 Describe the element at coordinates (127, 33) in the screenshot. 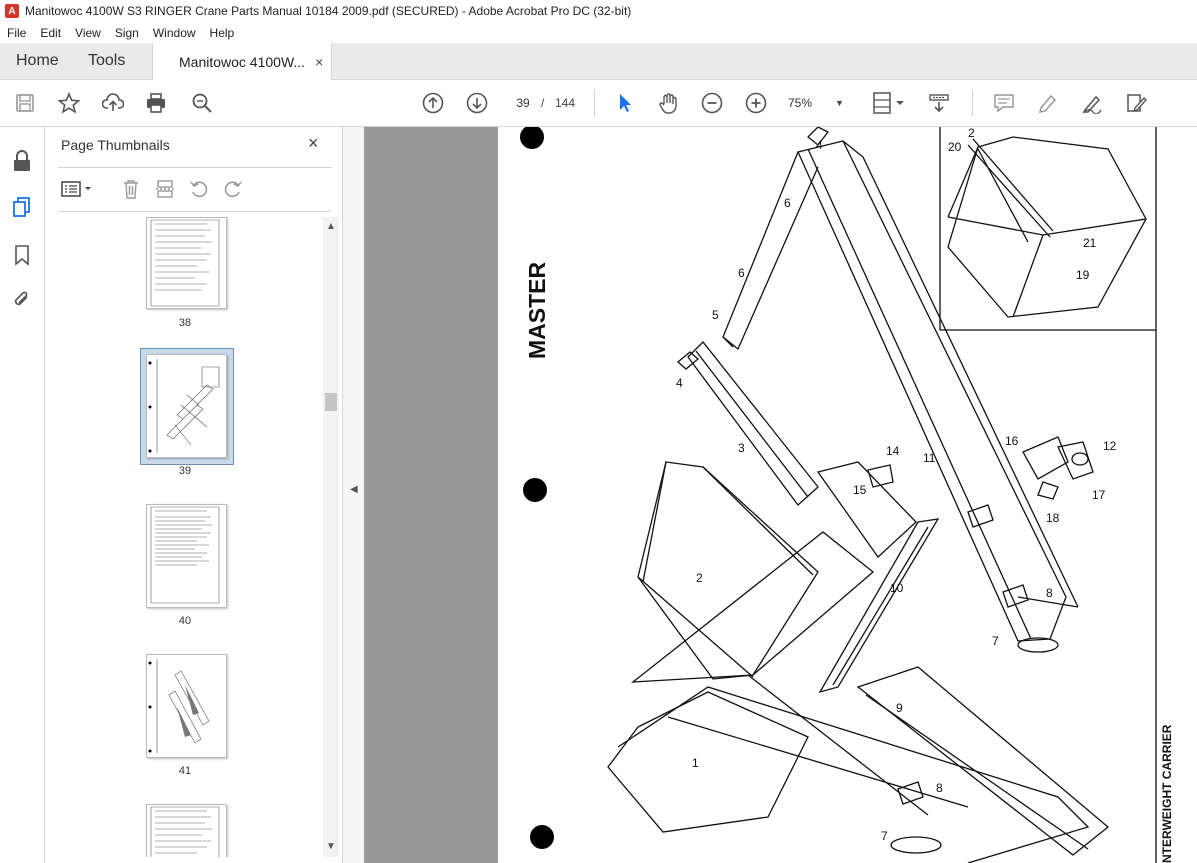

I see `menu-sign: Sign` at that location.